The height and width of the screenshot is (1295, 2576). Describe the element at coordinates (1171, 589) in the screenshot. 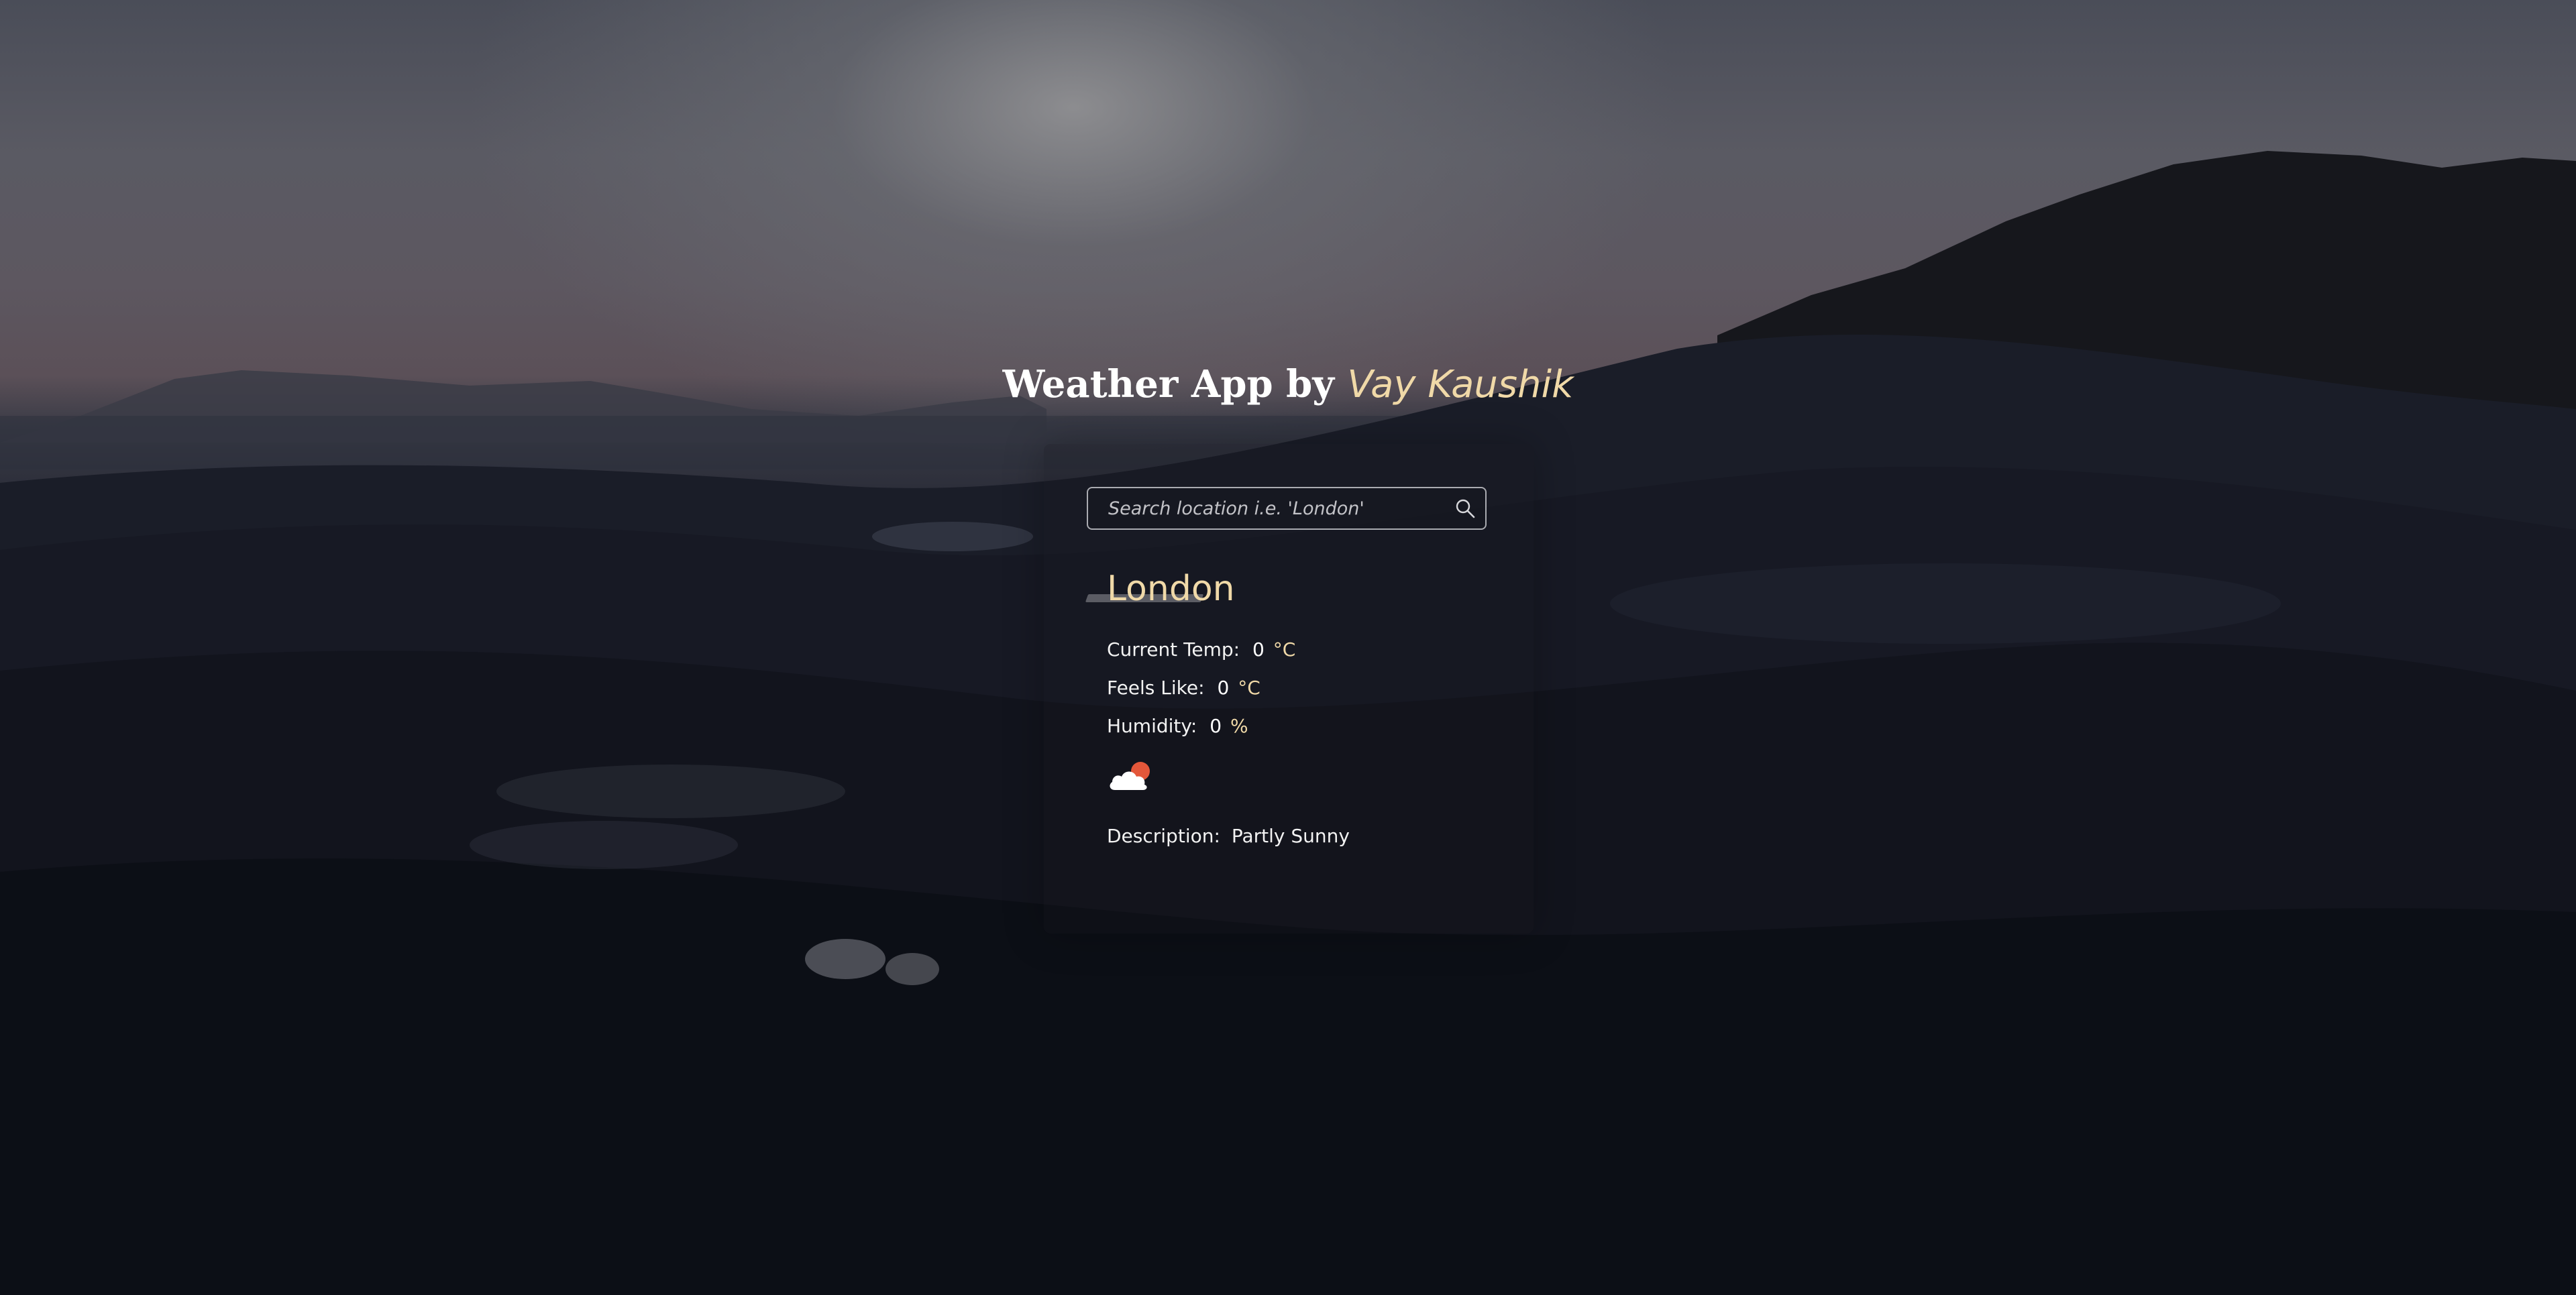

I see `city-name: London` at that location.